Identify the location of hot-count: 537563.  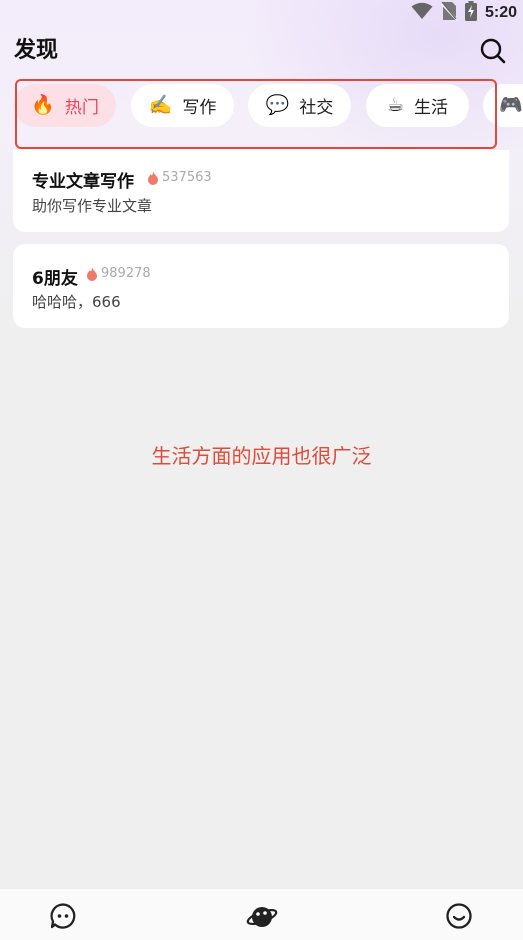
(179, 177).